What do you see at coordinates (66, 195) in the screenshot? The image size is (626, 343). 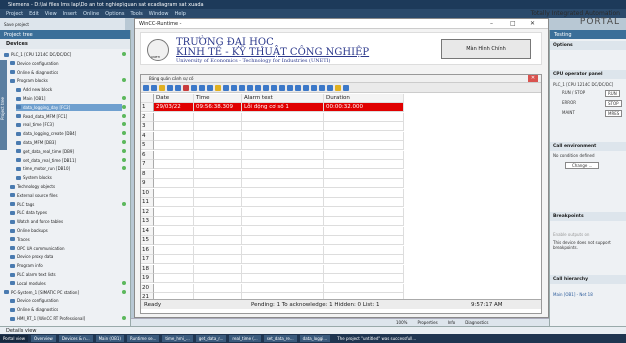 I see `tree-item: External source files` at bounding box center [66, 195].